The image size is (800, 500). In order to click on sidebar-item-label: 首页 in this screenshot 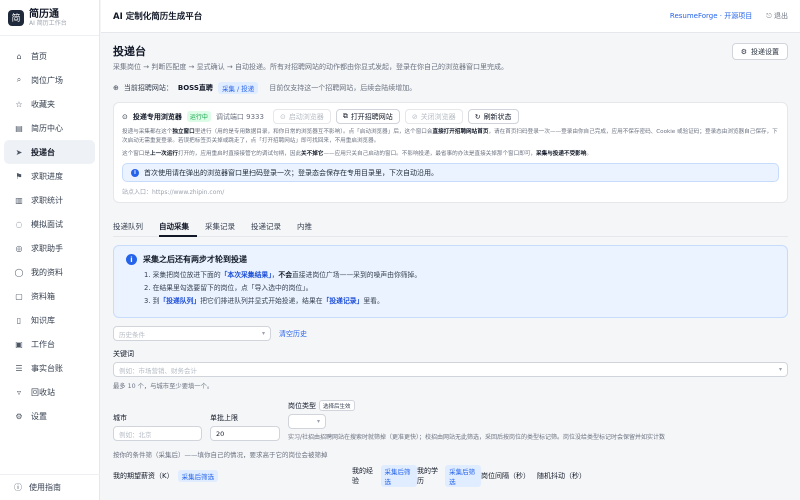, I will do `click(39, 56)`.